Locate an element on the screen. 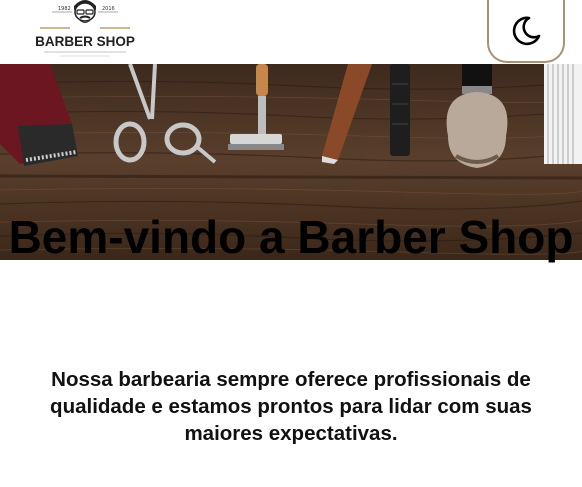 Image resolution: width=582 pixels, height=487 pixels. theme-toggle-button is located at coordinates (526, 31).